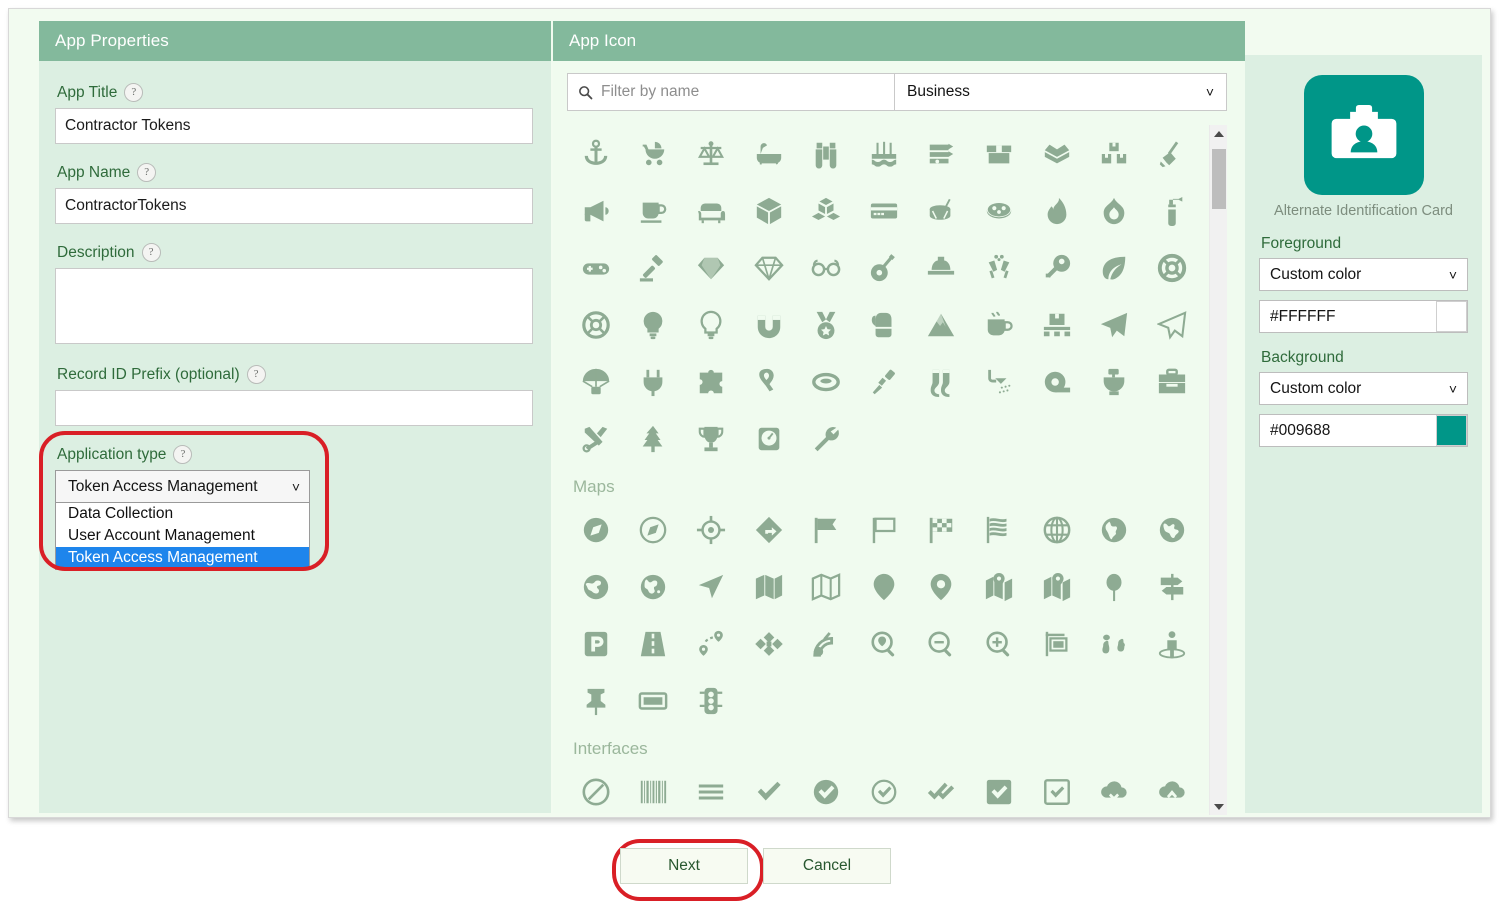  What do you see at coordinates (654, 267) in the screenshot?
I see `gavel-icon` at bounding box center [654, 267].